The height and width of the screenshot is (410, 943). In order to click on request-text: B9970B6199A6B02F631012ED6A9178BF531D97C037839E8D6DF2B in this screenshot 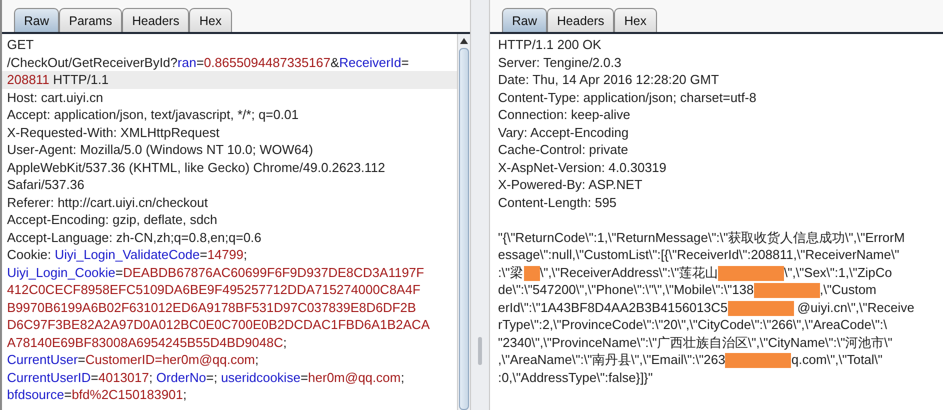, I will do `click(211, 307)`.